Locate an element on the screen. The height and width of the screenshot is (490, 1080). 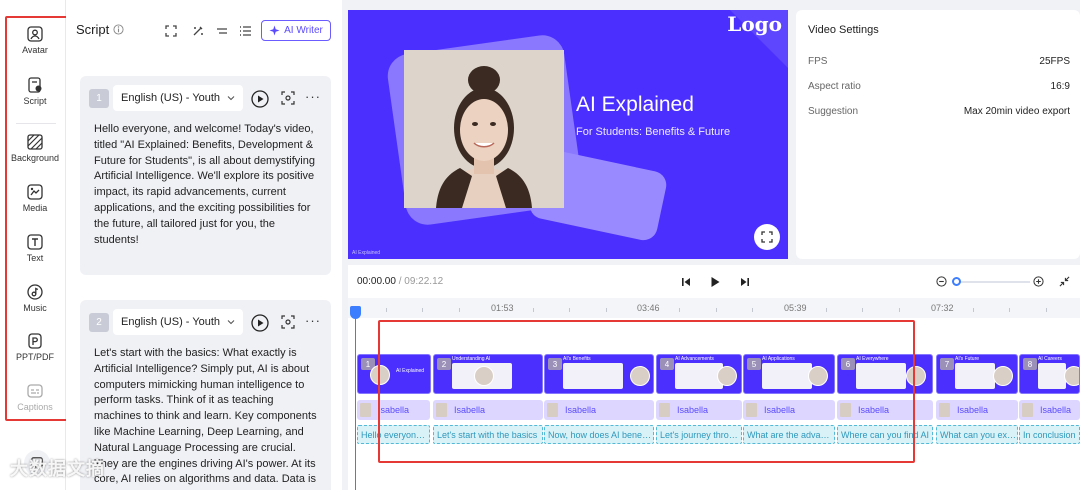
caption-clip: What are the advancements is located at coordinates (789, 434).